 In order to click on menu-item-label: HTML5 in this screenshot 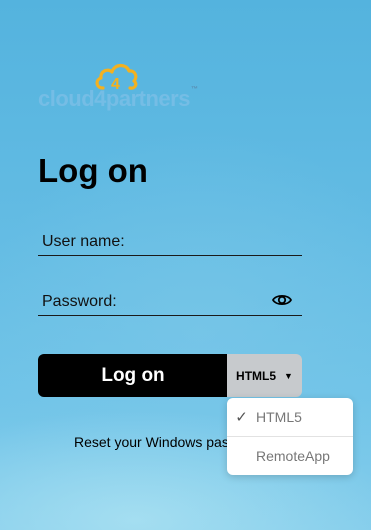, I will do `click(279, 417)`.